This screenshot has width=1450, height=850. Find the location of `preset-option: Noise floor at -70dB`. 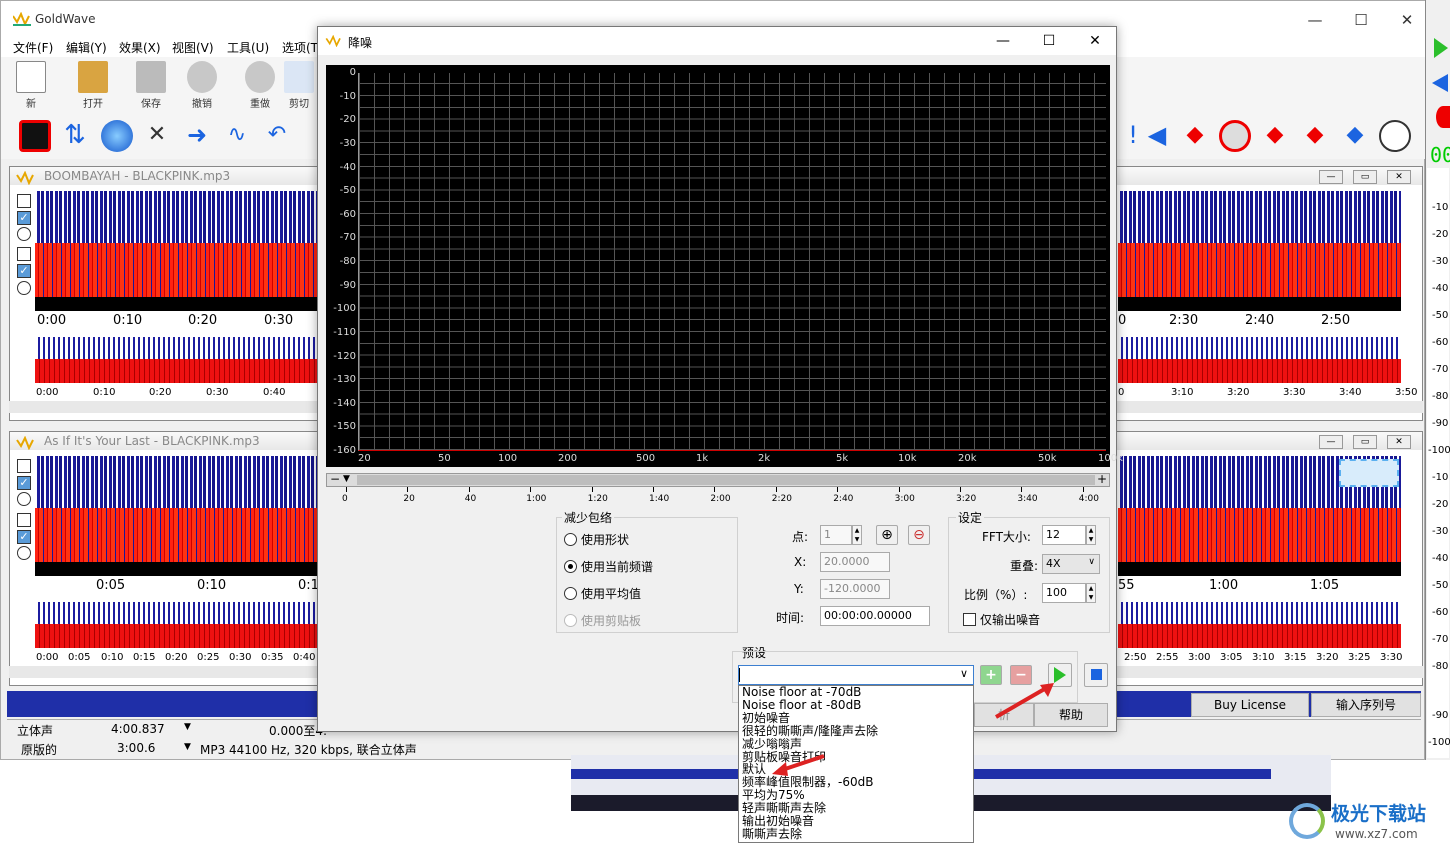

preset-option: Noise floor at -70dB is located at coordinates (856, 692).